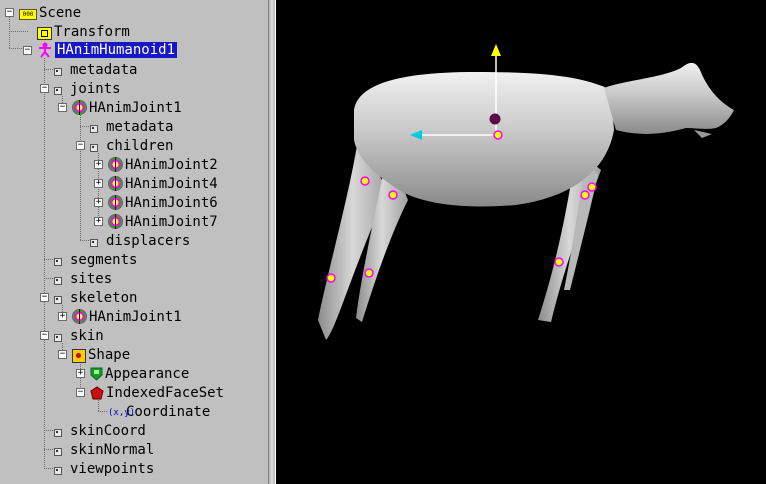  What do you see at coordinates (109, 354) in the screenshot?
I see `tree-node-label: Shape` at bounding box center [109, 354].